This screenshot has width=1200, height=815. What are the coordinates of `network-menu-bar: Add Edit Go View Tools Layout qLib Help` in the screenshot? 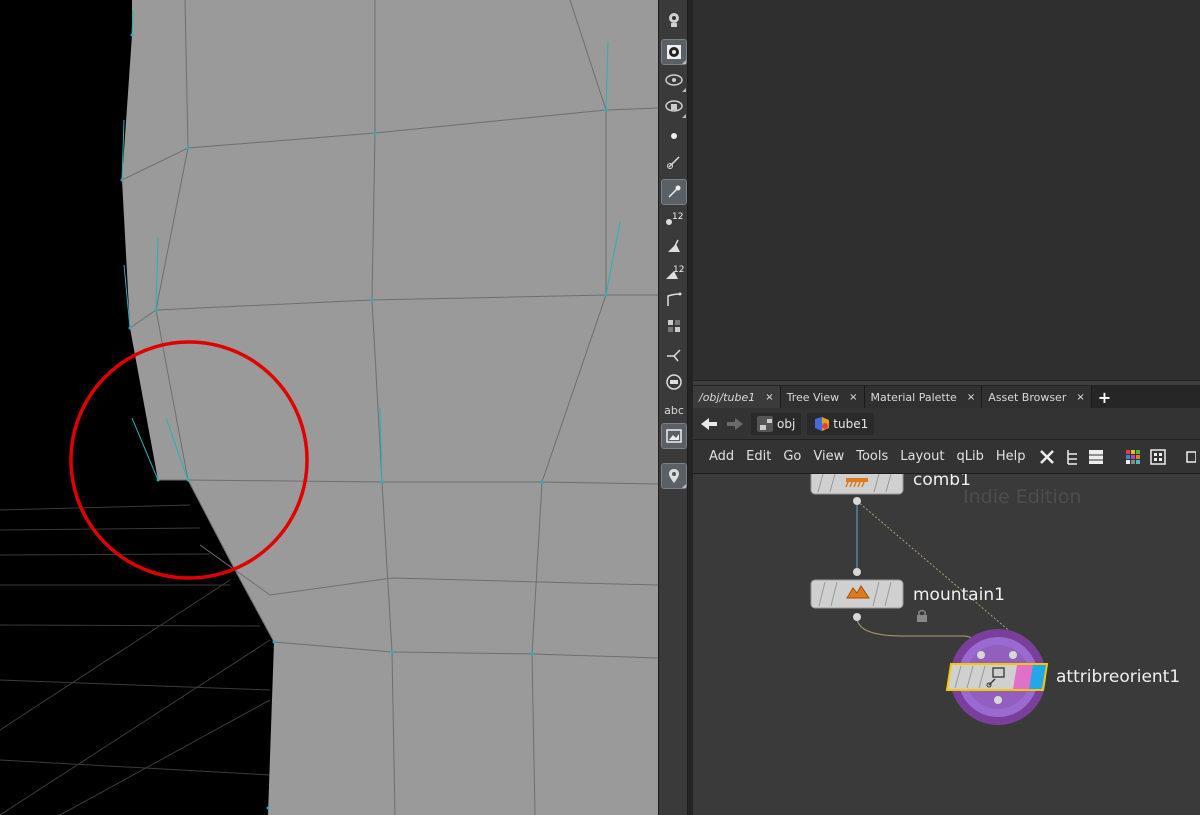 It's located at (946, 457).